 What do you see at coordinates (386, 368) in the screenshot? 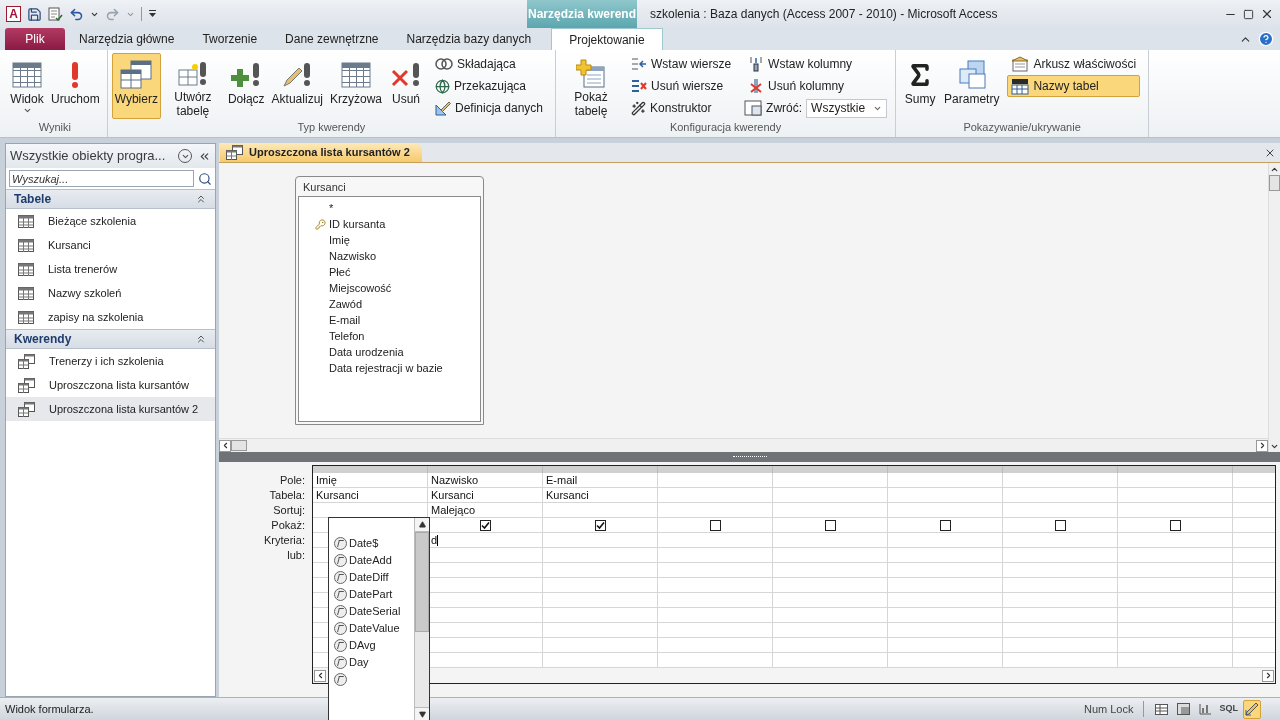
I see `field-name: Data rejestracji w bazie` at bounding box center [386, 368].